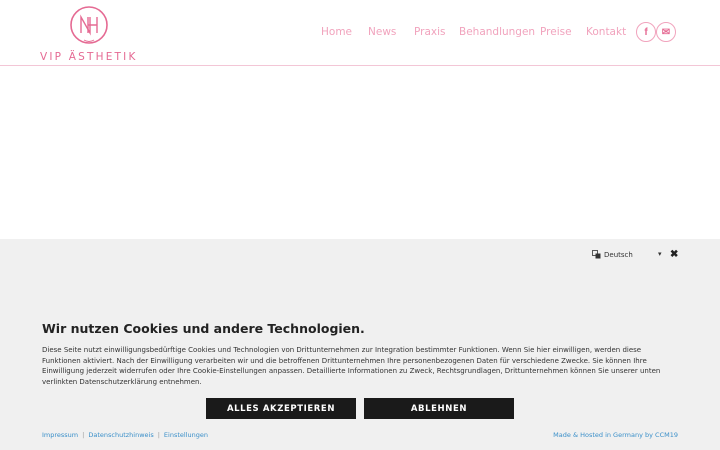 This screenshot has width=720, height=450. What do you see at coordinates (497, 32) in the screenshot?
I see `nav-item-behandlungen: Behandlungen` at bounding box center [497, 32].